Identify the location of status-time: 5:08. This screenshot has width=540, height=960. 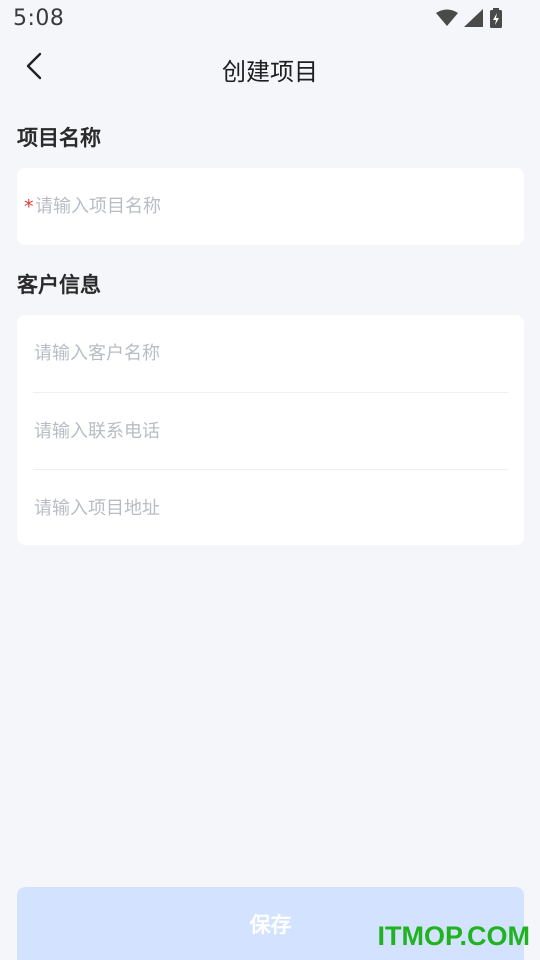
(39, 18).